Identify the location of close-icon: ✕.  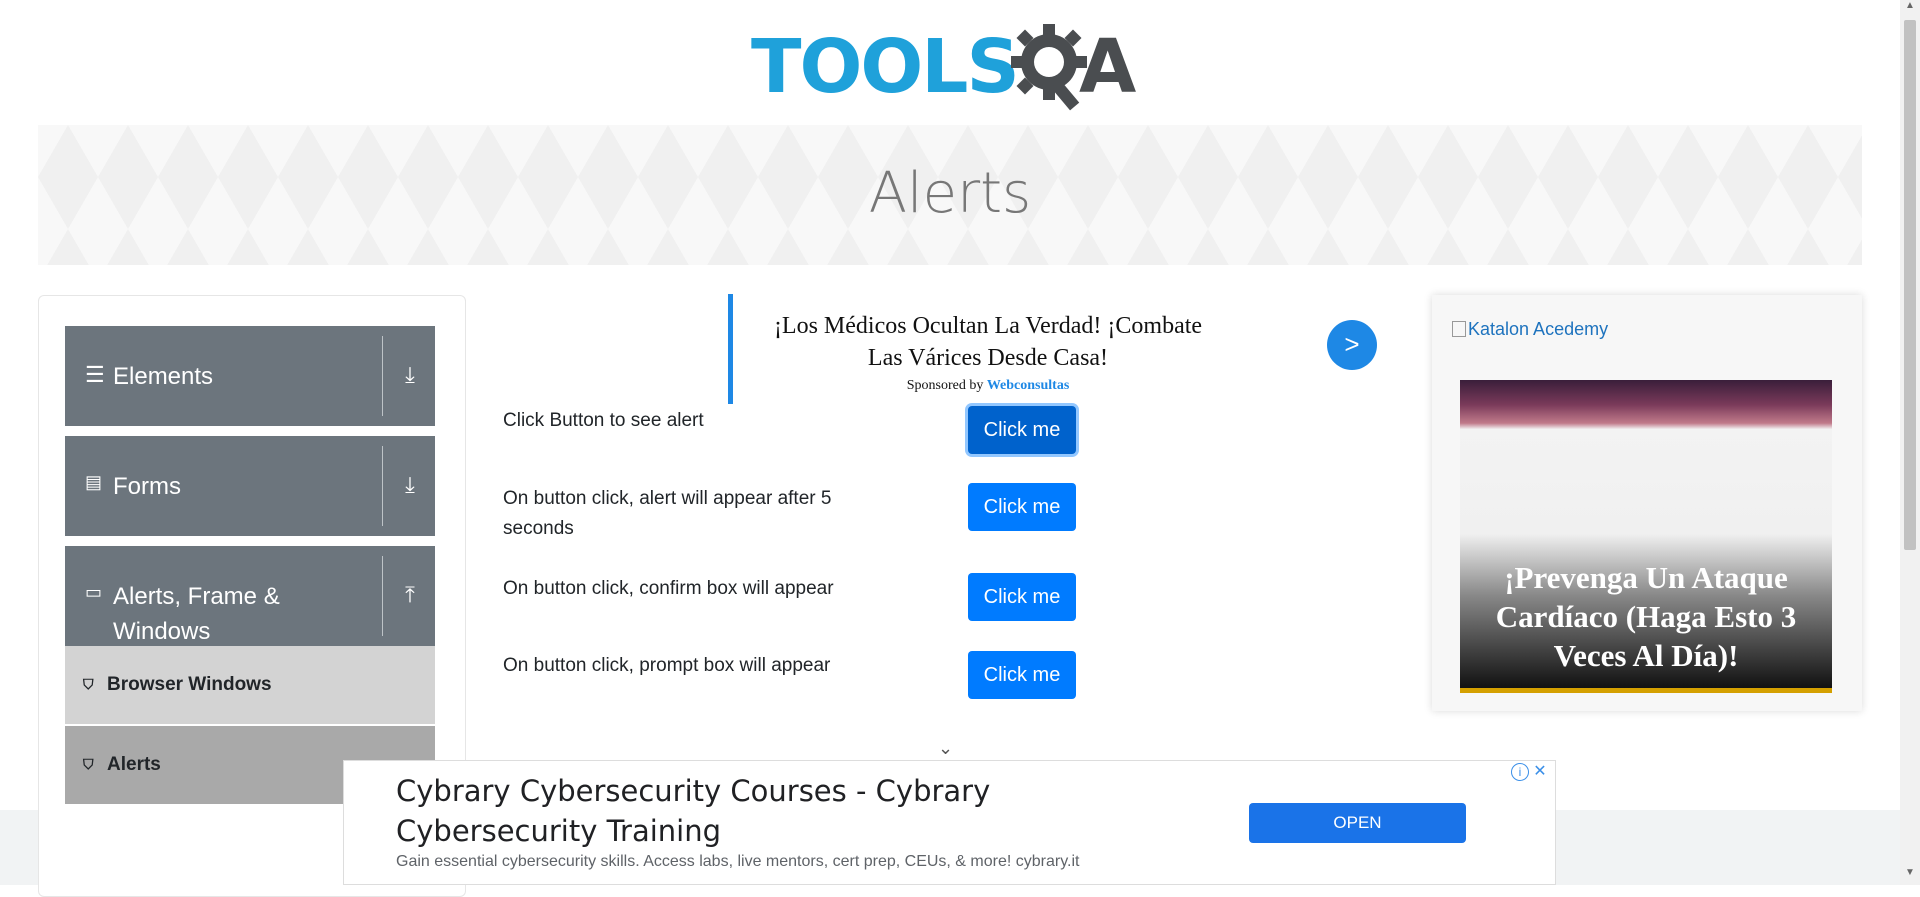
(1540, 772).